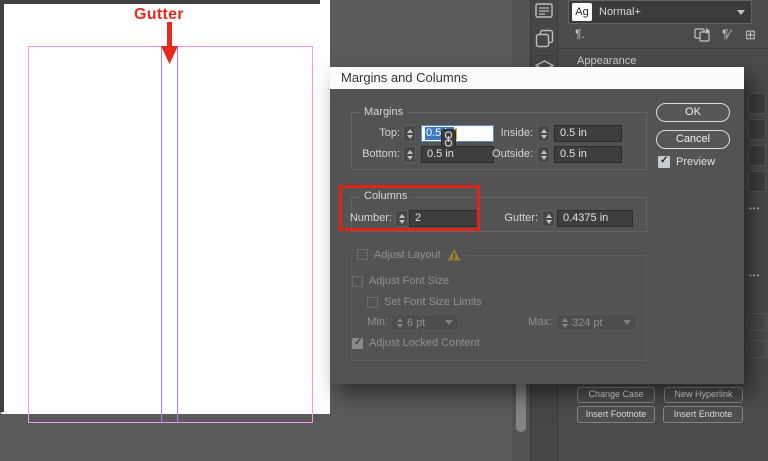 This screenshot has width=768, height=461. I want to click on gutter-field: 0.4375 in, so click(595, 218).